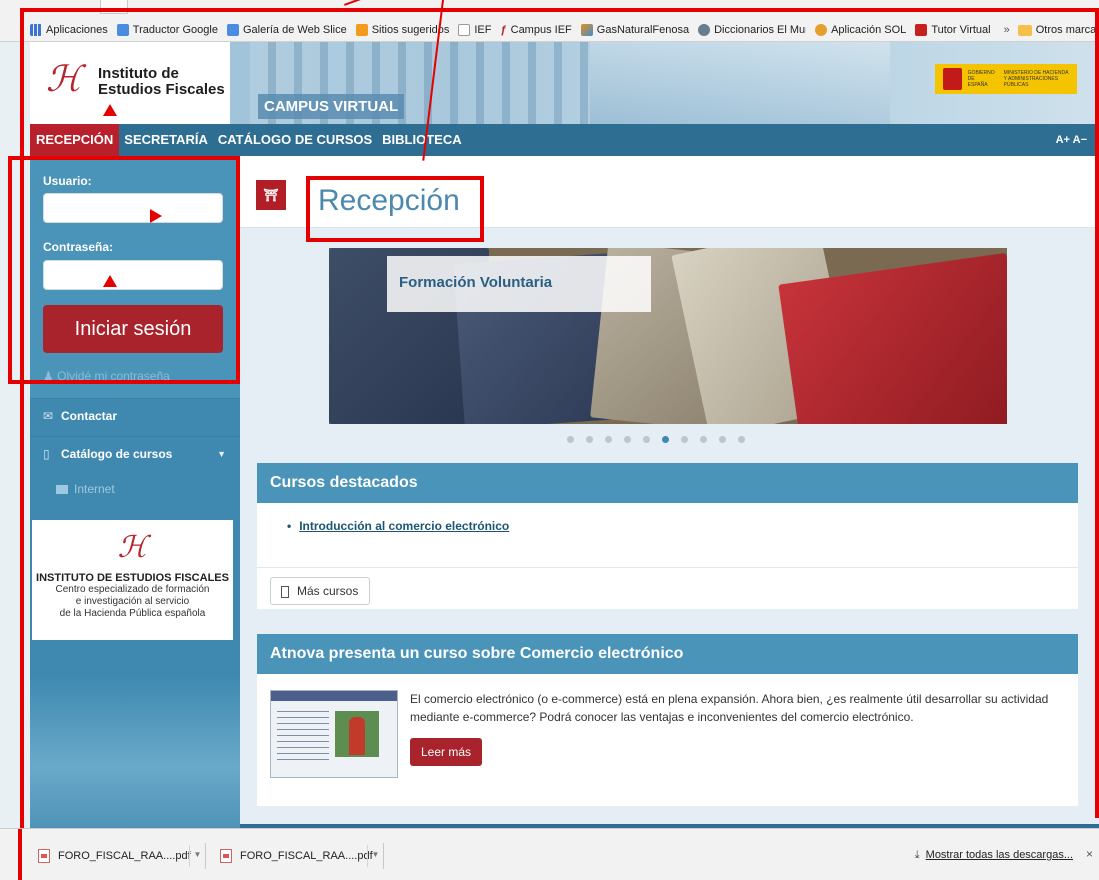 Image resolution: width=1099 pixels, height=880 pixels. What do you see at coordinates (464, 30) in the screenshot?
I see `document-icon` at bounding box center [464, 30].